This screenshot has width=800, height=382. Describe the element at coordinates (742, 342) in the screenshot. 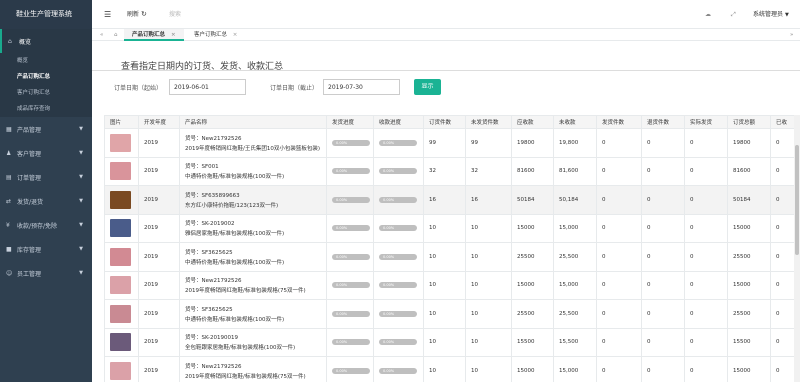

I see `order-total-cell-value: 15500` at that location.